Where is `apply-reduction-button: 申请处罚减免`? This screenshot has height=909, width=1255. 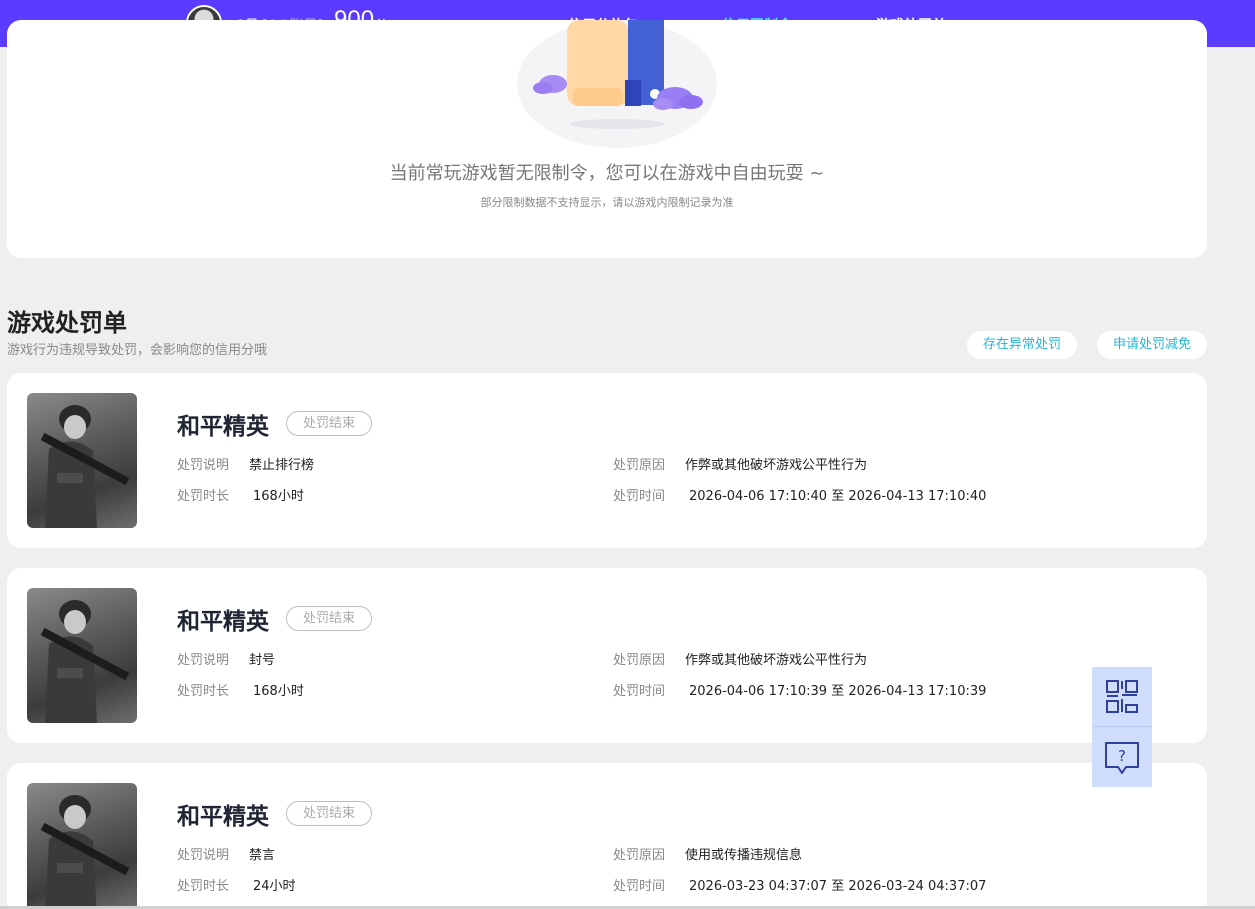
apply-reduction-button: 申请处罚减免 is located at coordinates (1152, 345).